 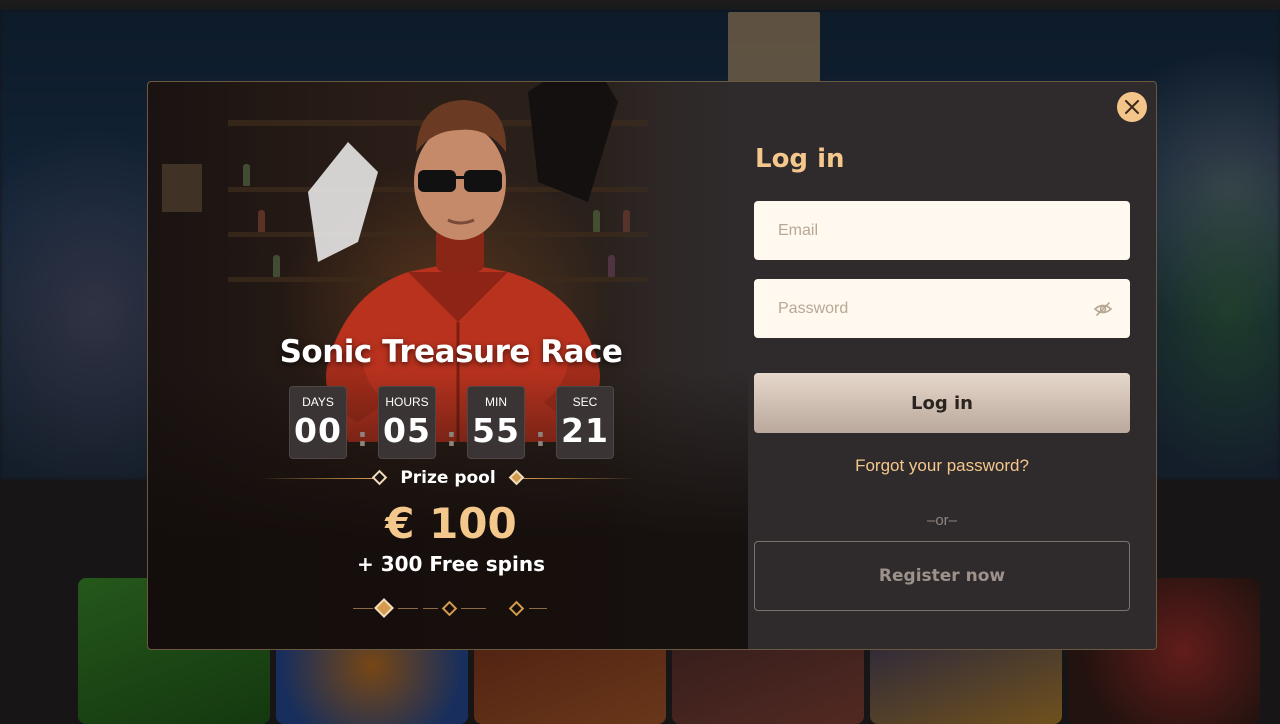 I want to click on email-field, so click(x=942, y=230).